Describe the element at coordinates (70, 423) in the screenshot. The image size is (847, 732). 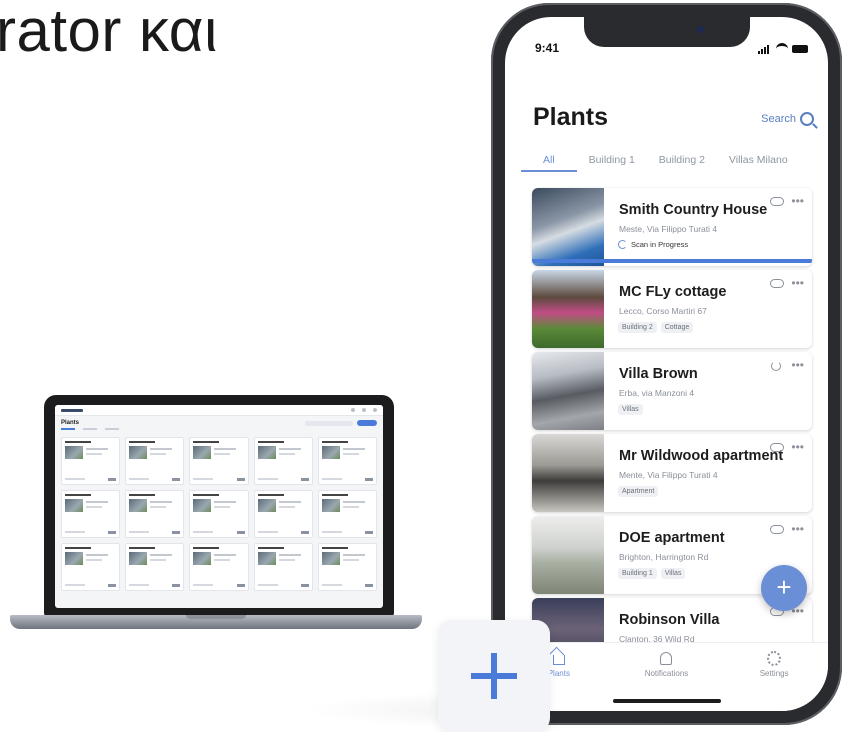
I see `laptop-title-text: Plants` at that location.